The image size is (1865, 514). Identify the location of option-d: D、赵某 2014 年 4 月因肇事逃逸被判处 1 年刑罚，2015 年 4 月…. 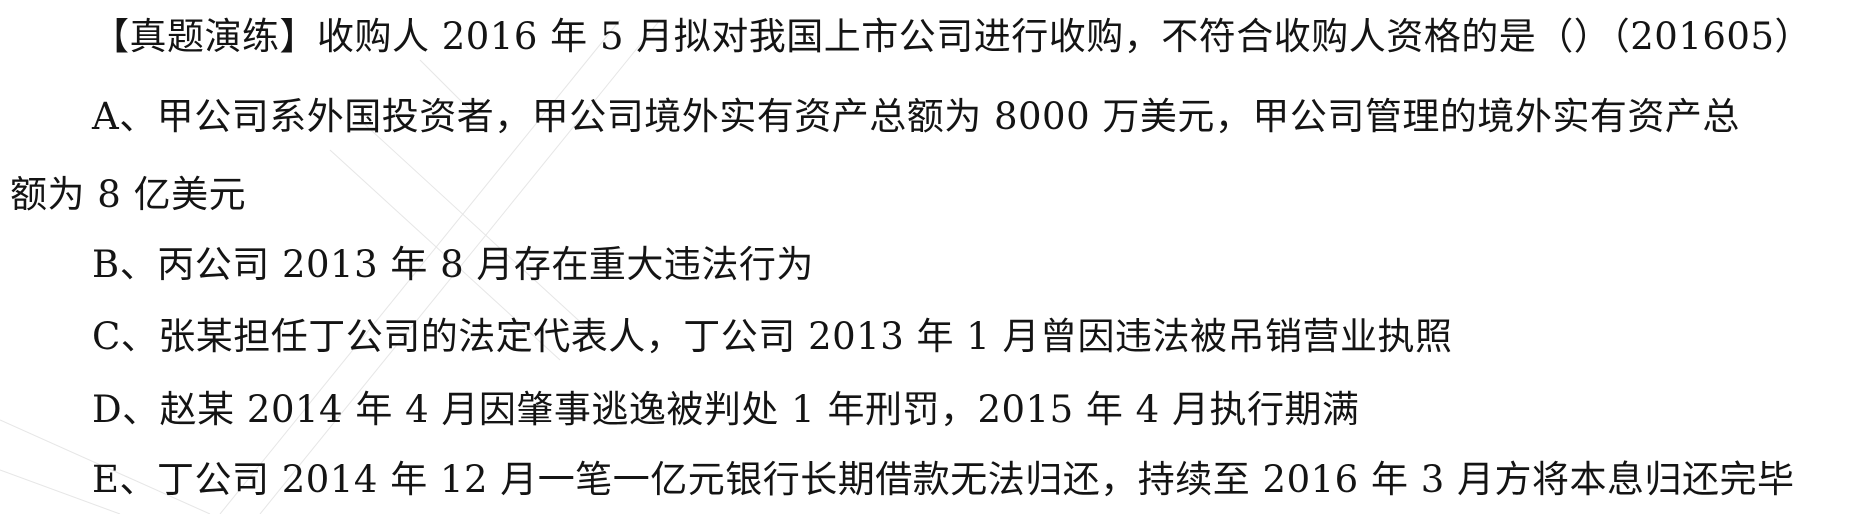
(726, 409).